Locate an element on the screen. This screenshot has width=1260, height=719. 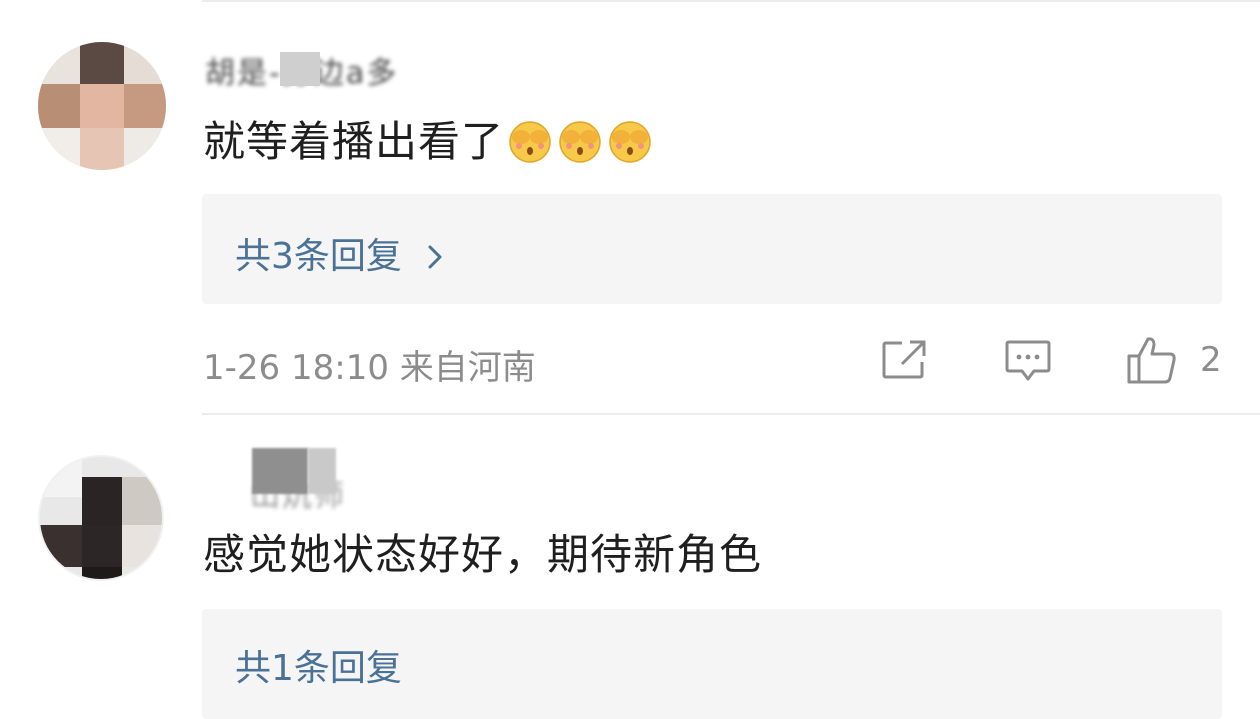
comment-meta: 1-26 18:10 来自河南 is located at coordinates (369, 368).